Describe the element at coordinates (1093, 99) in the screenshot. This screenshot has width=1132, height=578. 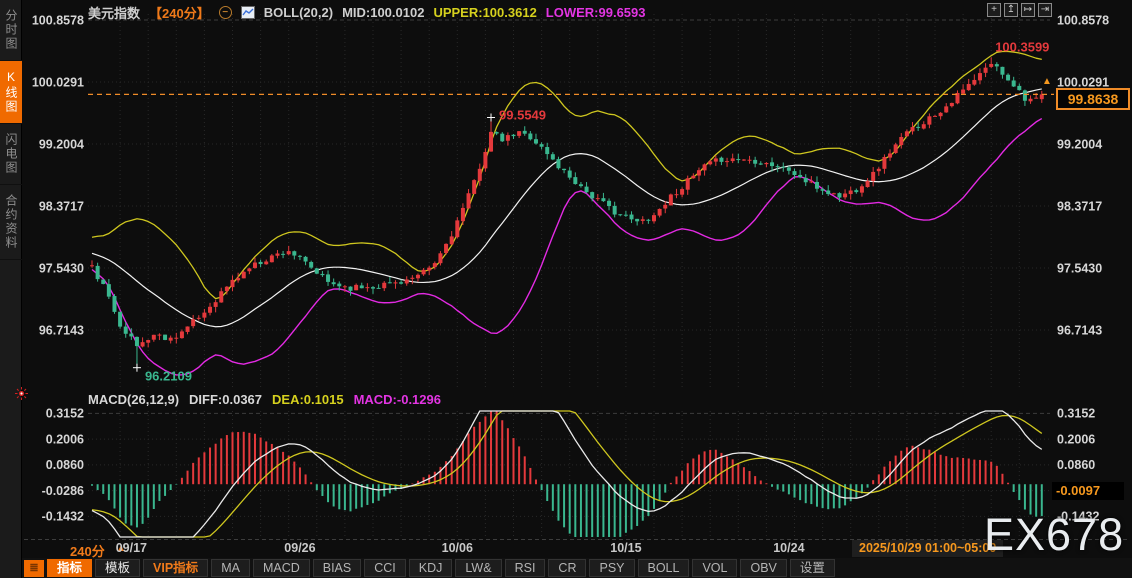
I see `last-price-box: 99.8638` at that location.